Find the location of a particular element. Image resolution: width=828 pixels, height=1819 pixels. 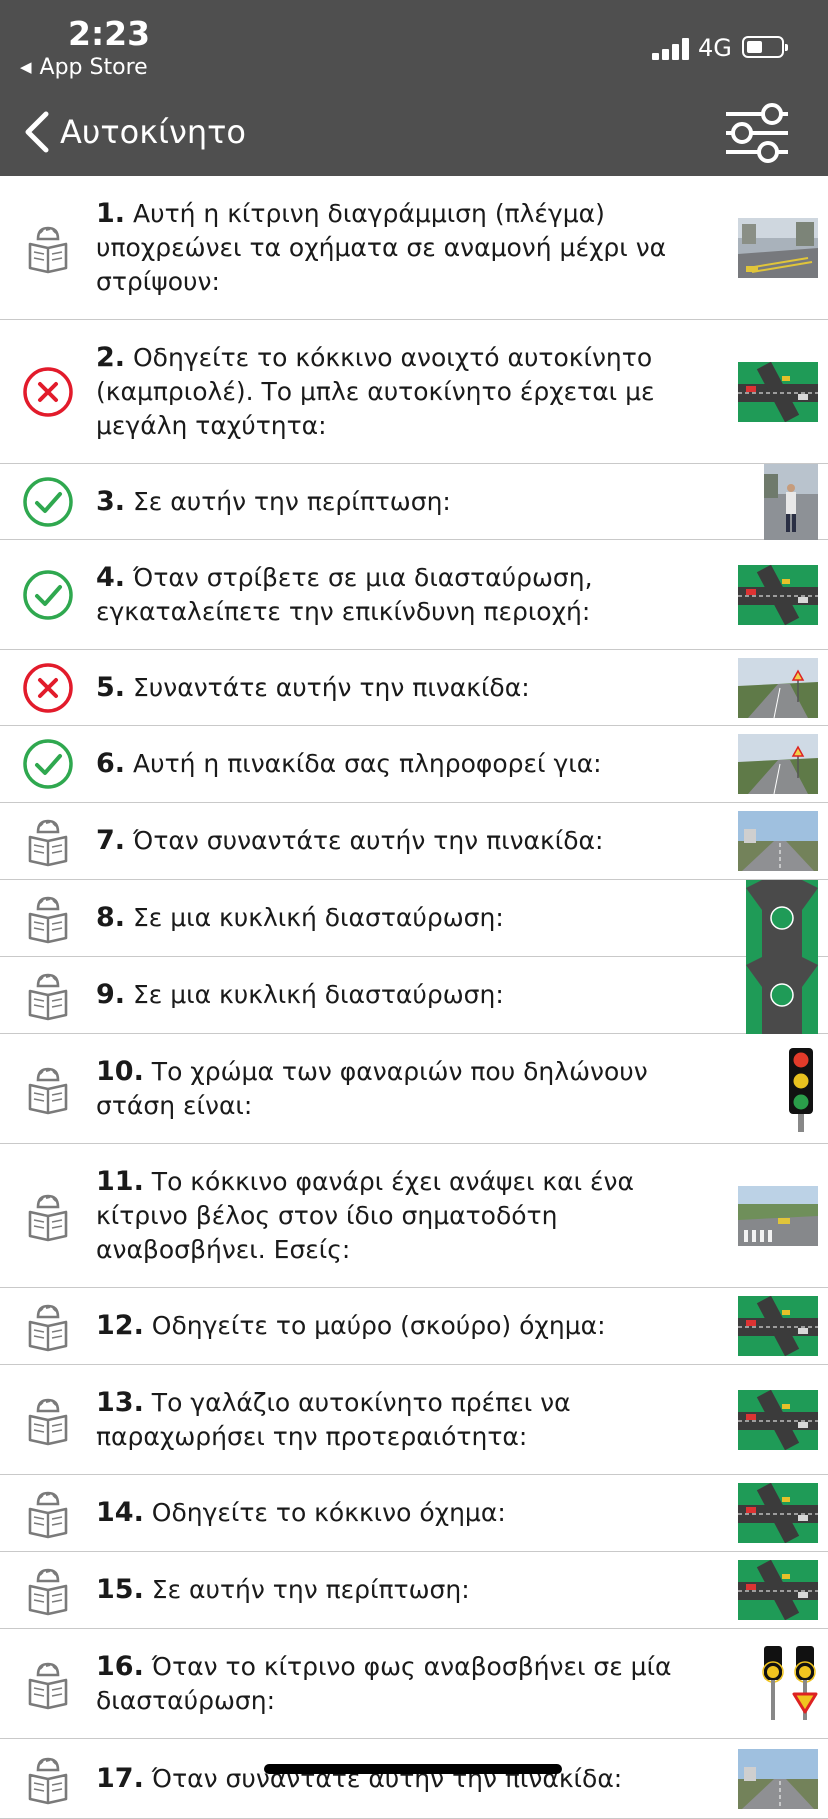

question-body: Συναντάτε αυτήν την πινακίδα: is located at coordinates (331, 687).